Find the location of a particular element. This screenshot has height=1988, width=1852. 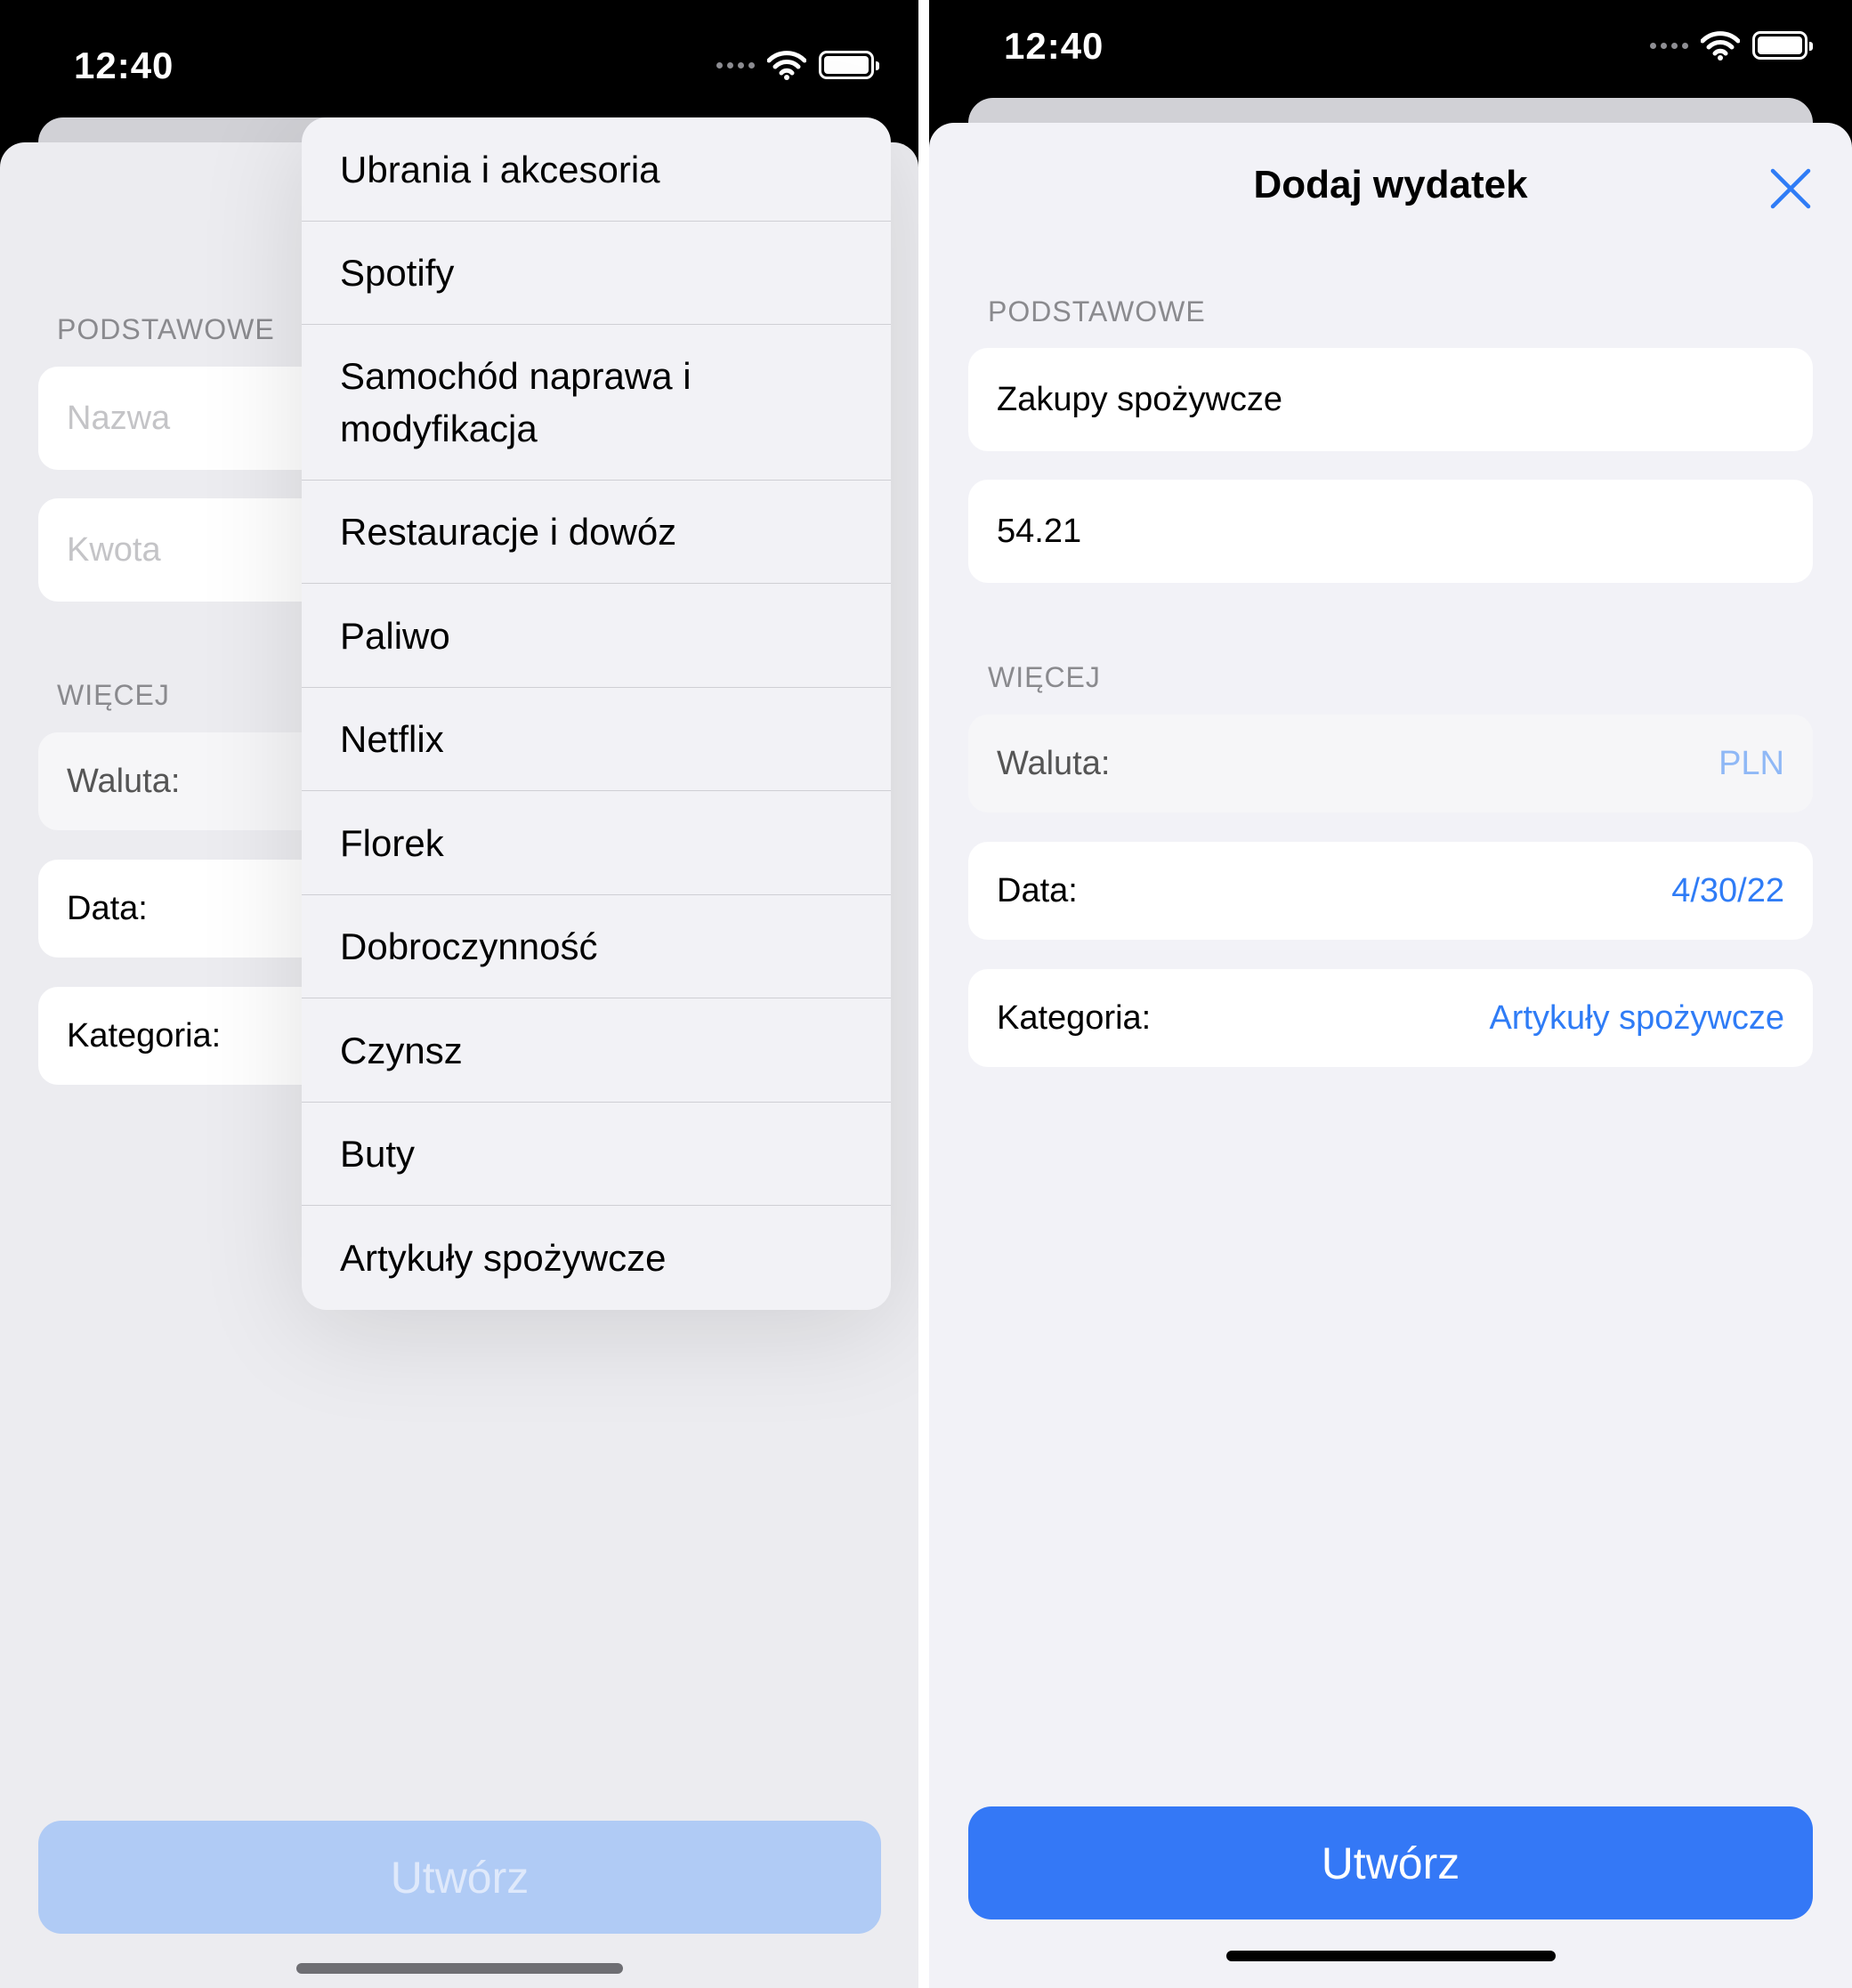

menu-item: Artykuły spożywcze is located at coordinates (596, 1258).